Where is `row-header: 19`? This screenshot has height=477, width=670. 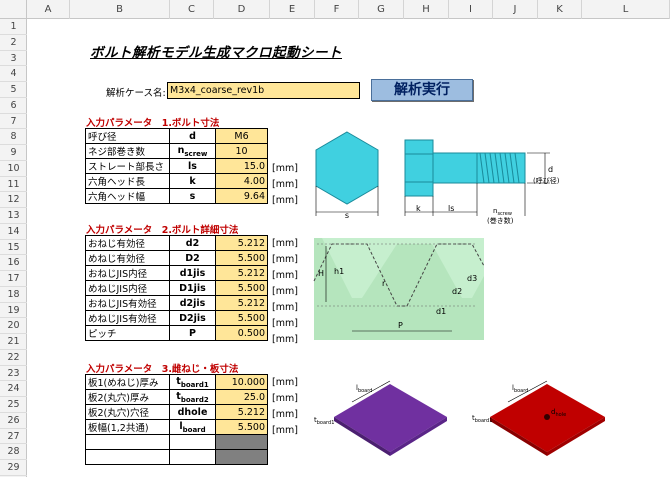 row-header: 19 is located at coordinates (13, 311).